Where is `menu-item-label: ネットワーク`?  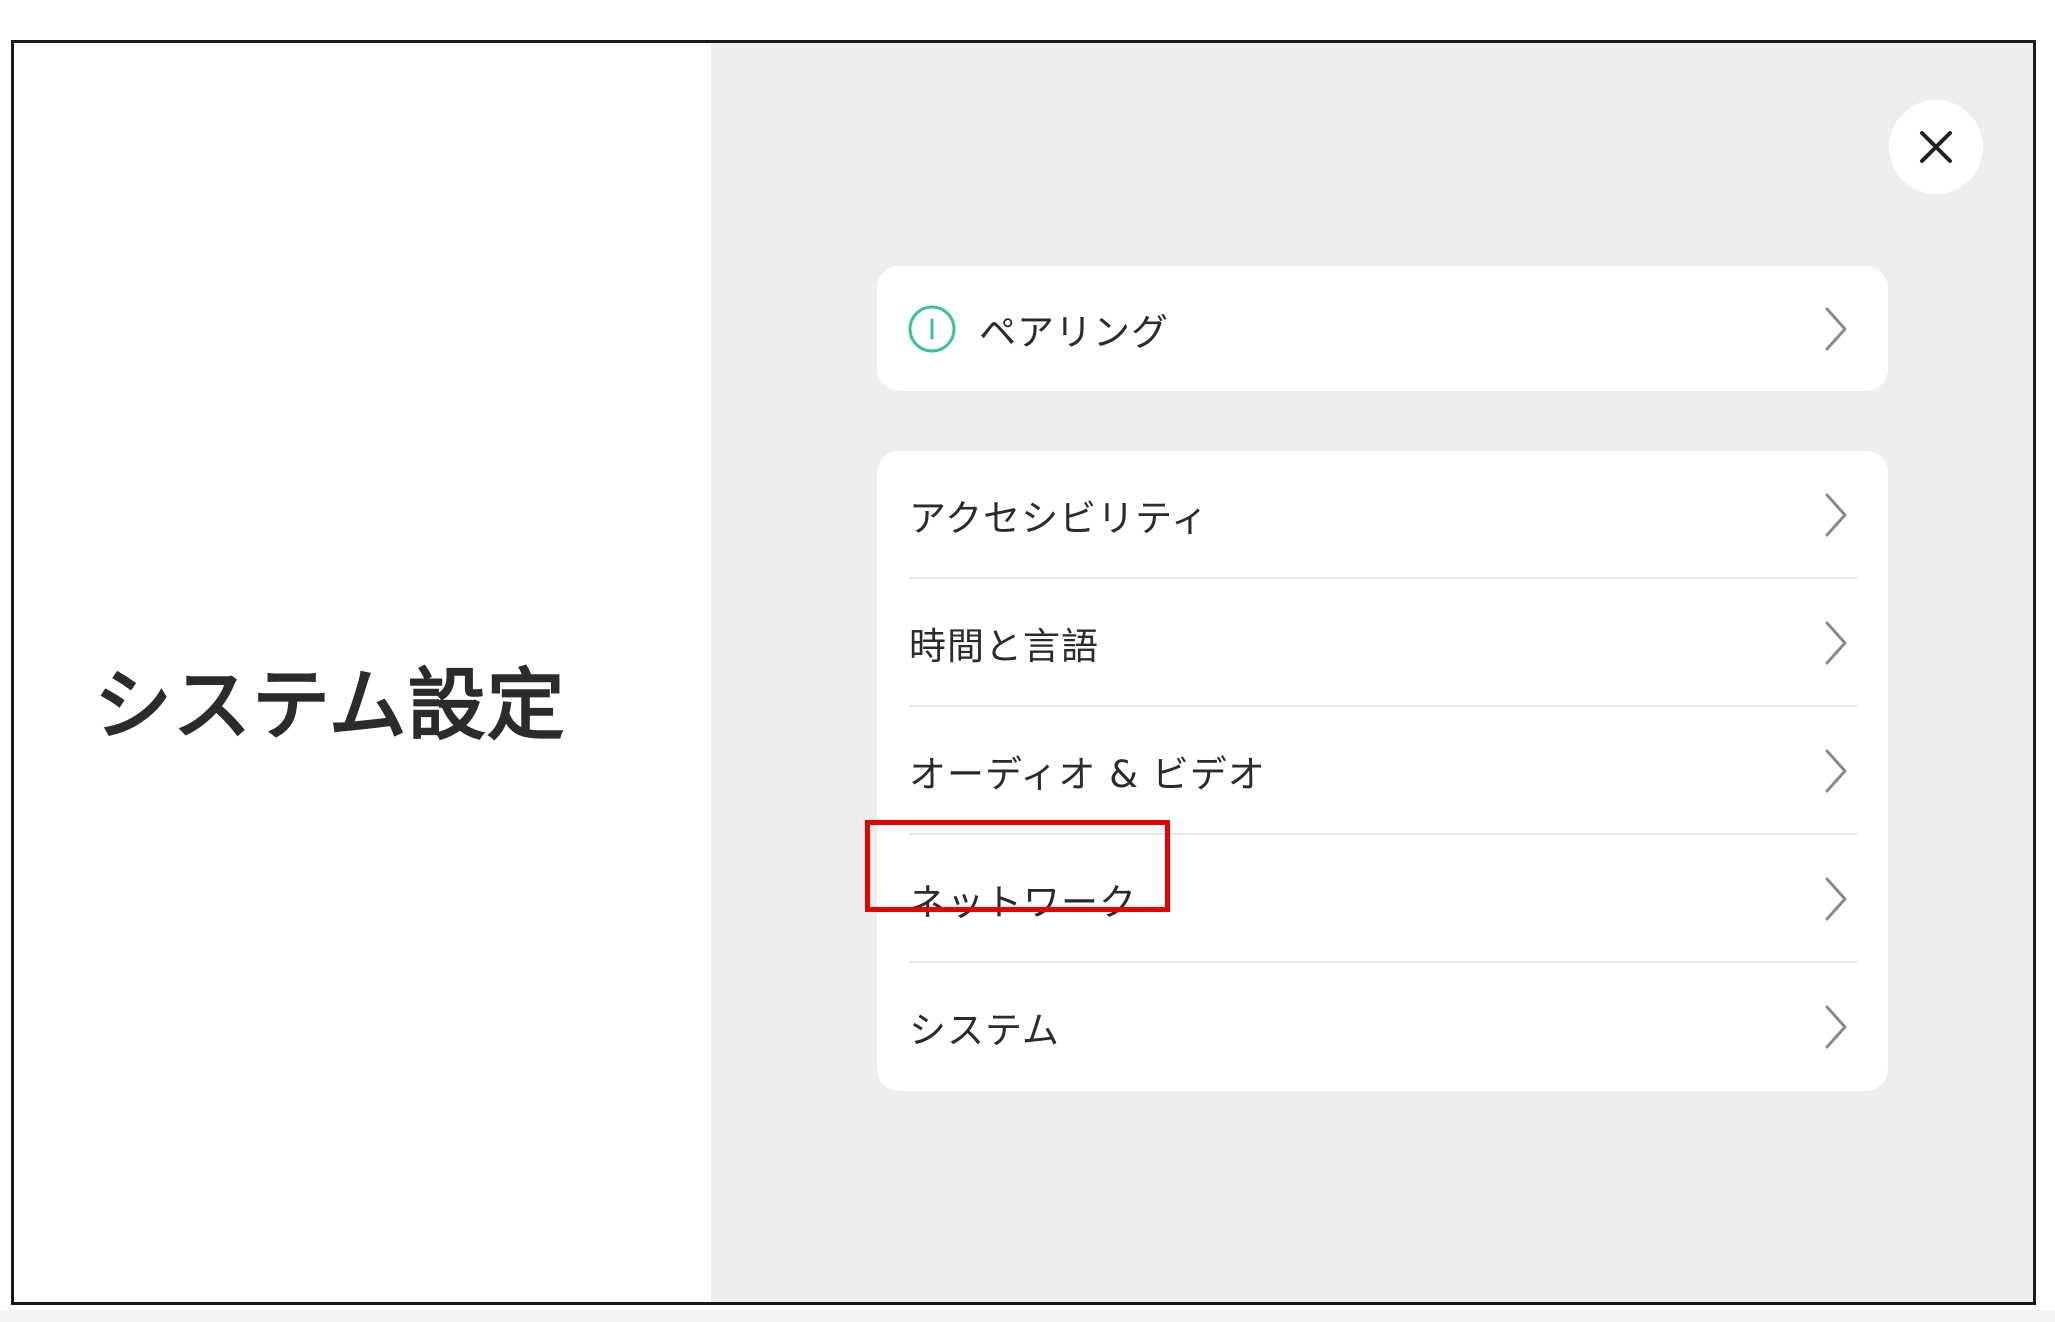 menu-item-label: ネットワーク is located at coordinates (1023, 902).